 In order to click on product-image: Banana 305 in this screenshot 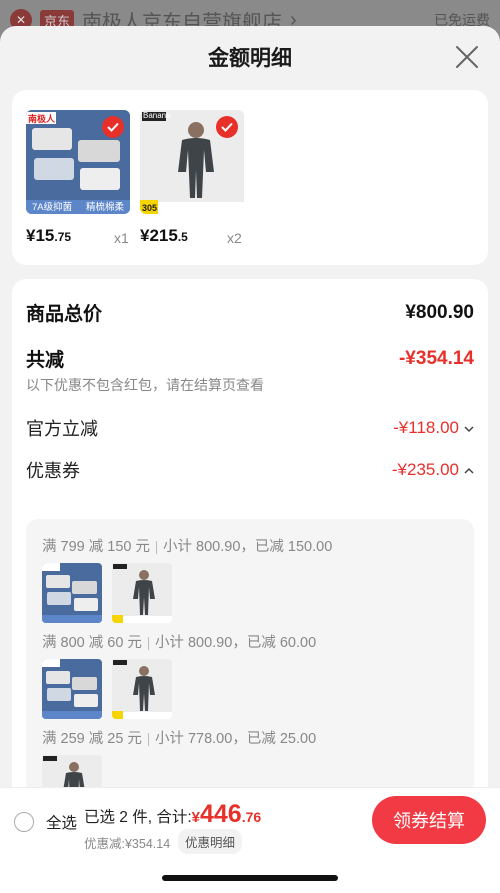, I will do `click(192, 162)`.